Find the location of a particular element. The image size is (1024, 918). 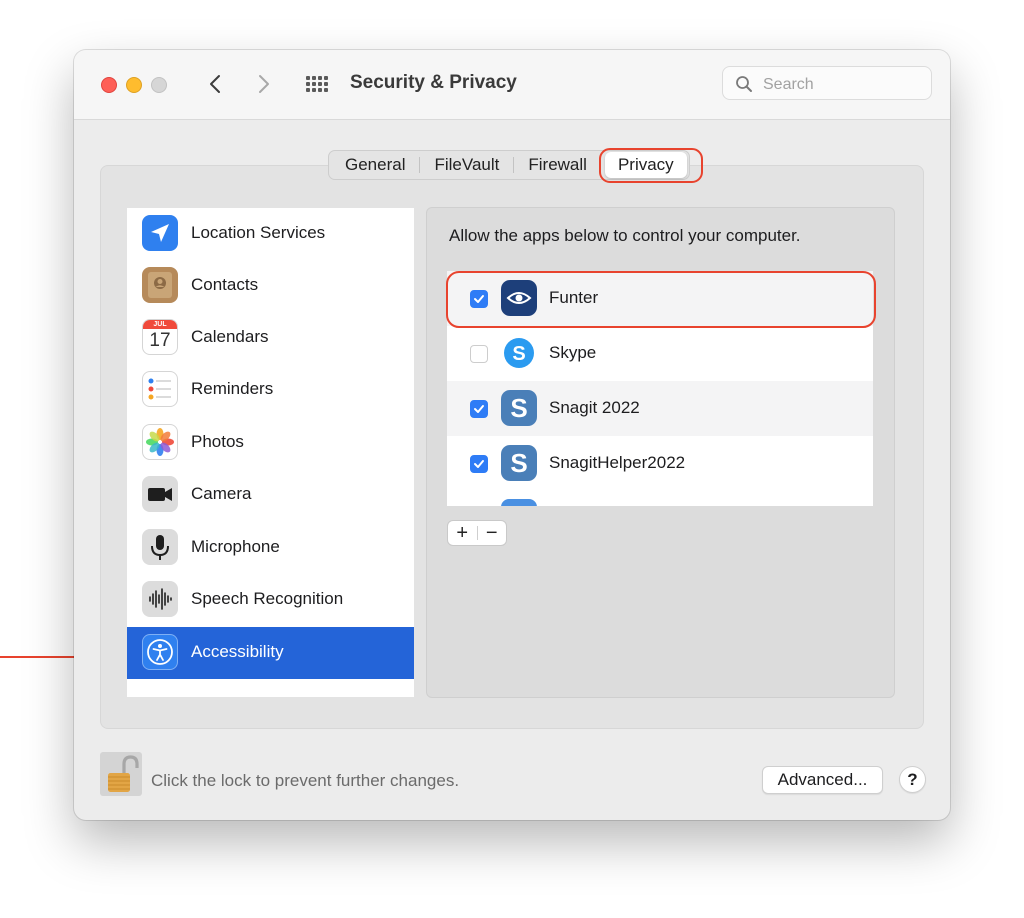

sidebar-item-camera: Camera is located at coordinates (270, 495).